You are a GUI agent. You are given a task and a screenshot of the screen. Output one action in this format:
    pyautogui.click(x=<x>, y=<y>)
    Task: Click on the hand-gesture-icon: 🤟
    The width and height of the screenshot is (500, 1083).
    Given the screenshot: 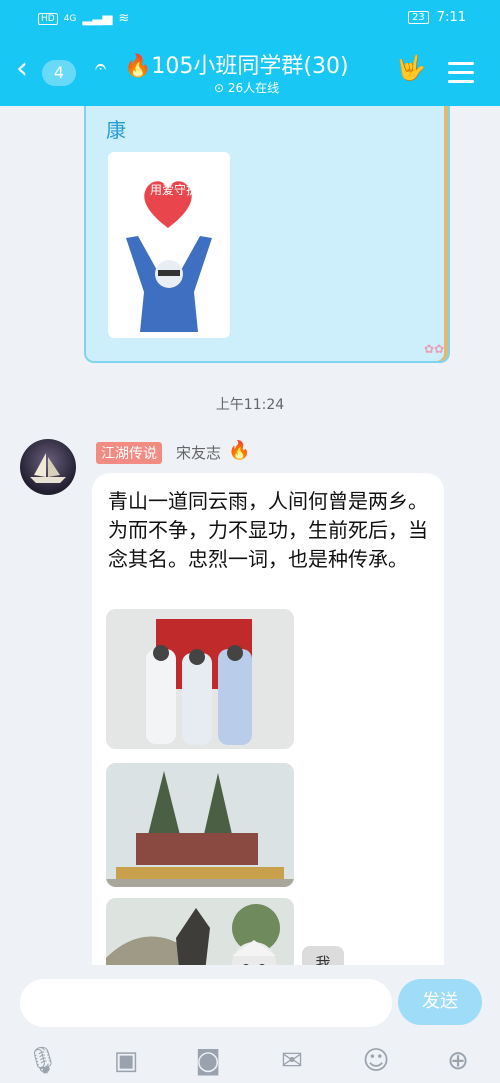 What is the action you would take?
    pyautogui.click(x=411, y=68)
    